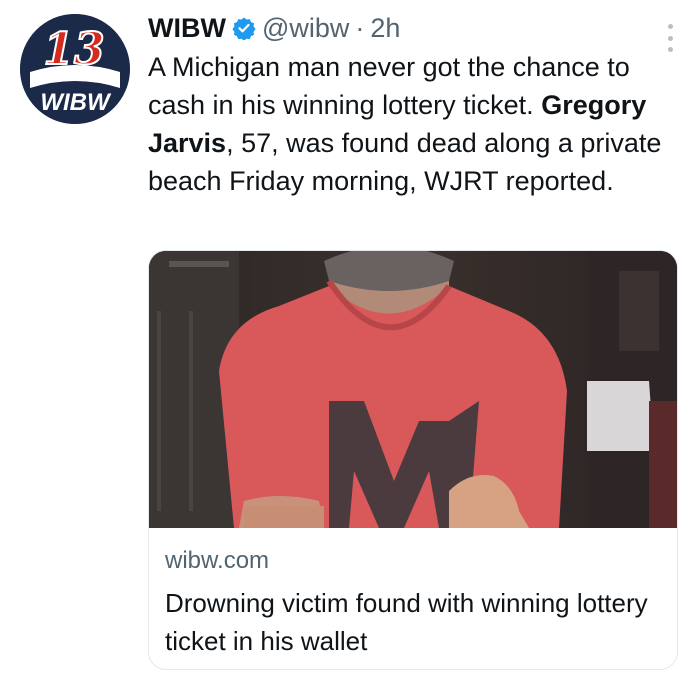 This screenshot has height=678, width=700. Describe the element at coordinates (414, 28) in the screenshot. I see `tweet-header: WIBW @wibw · 2h` at that location.